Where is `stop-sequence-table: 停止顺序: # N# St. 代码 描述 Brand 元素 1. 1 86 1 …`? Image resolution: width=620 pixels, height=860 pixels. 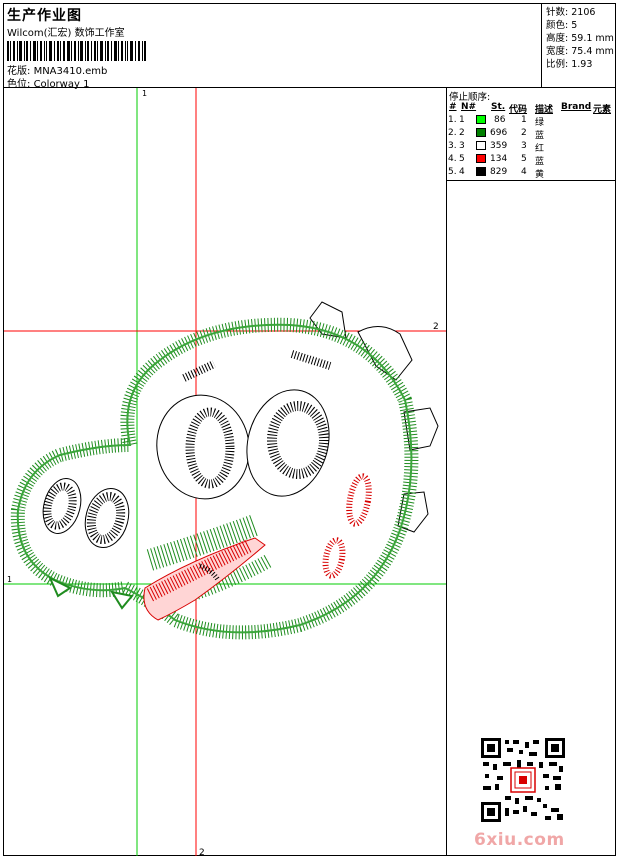 stop-sequence-table: 停止顺序: # N# St. 代码 描述 Brand 元素 1. 1 86 1 … is located at coordinates (531, 134).